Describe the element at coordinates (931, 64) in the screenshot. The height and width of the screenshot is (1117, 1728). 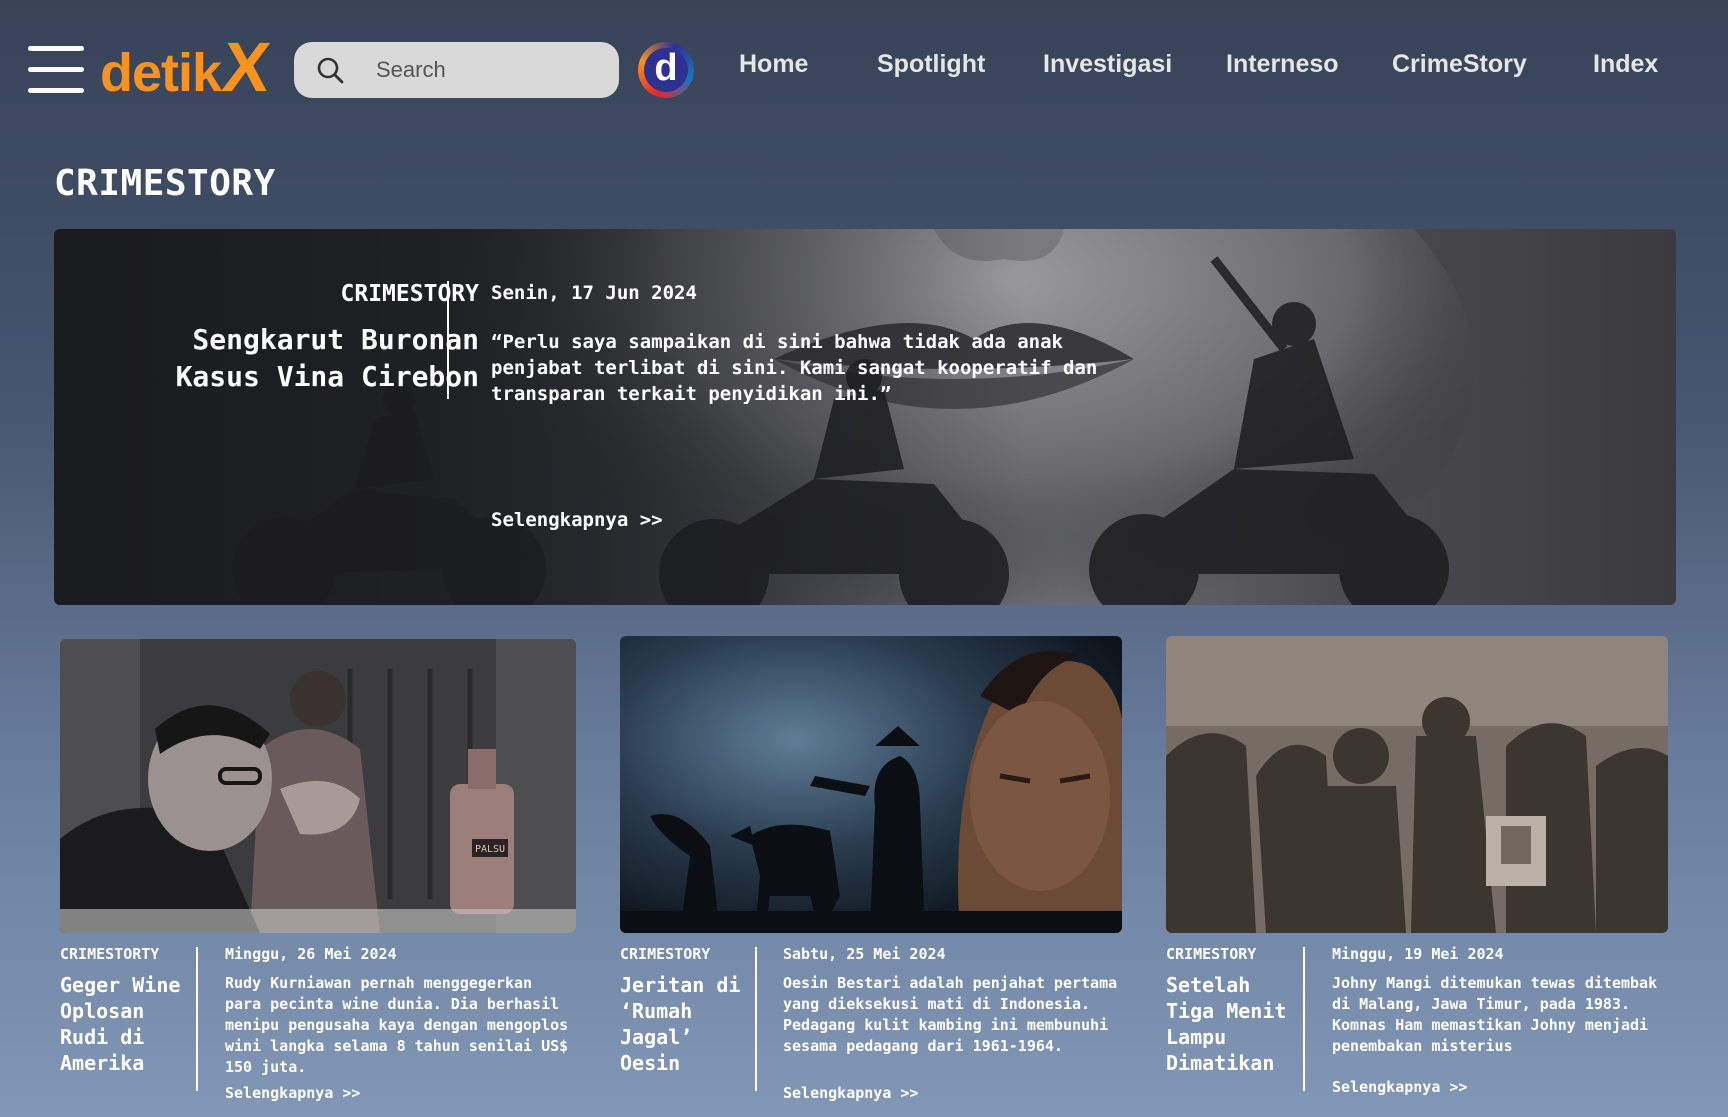
I see `nav-spotlight: Spotlight` at that location.